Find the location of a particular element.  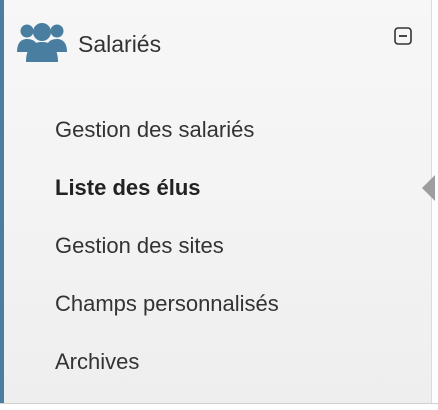

menu-item-champs-personnalises: Champs personnalisés is located at coordinates (217, 303).